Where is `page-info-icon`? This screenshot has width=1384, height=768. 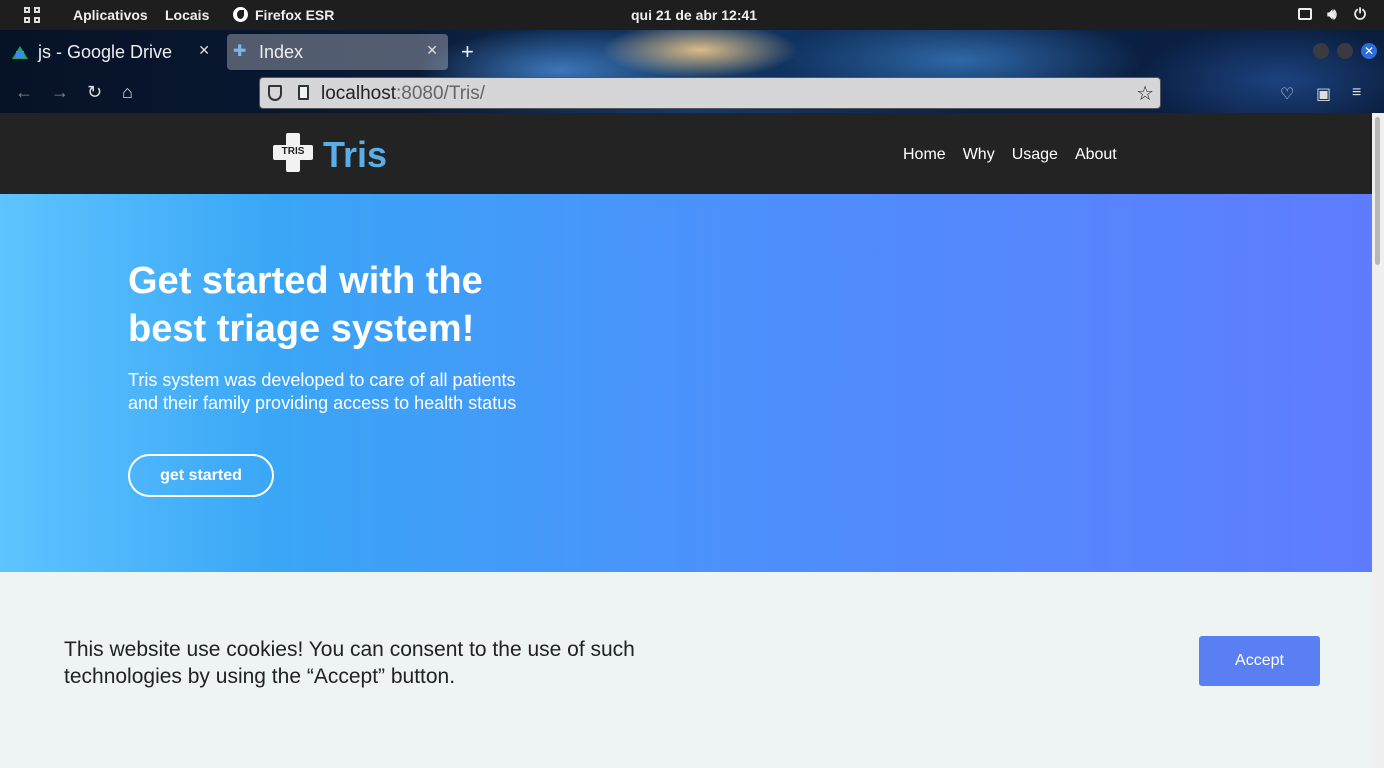
page-info-icon is located at coordinates (303, 92).